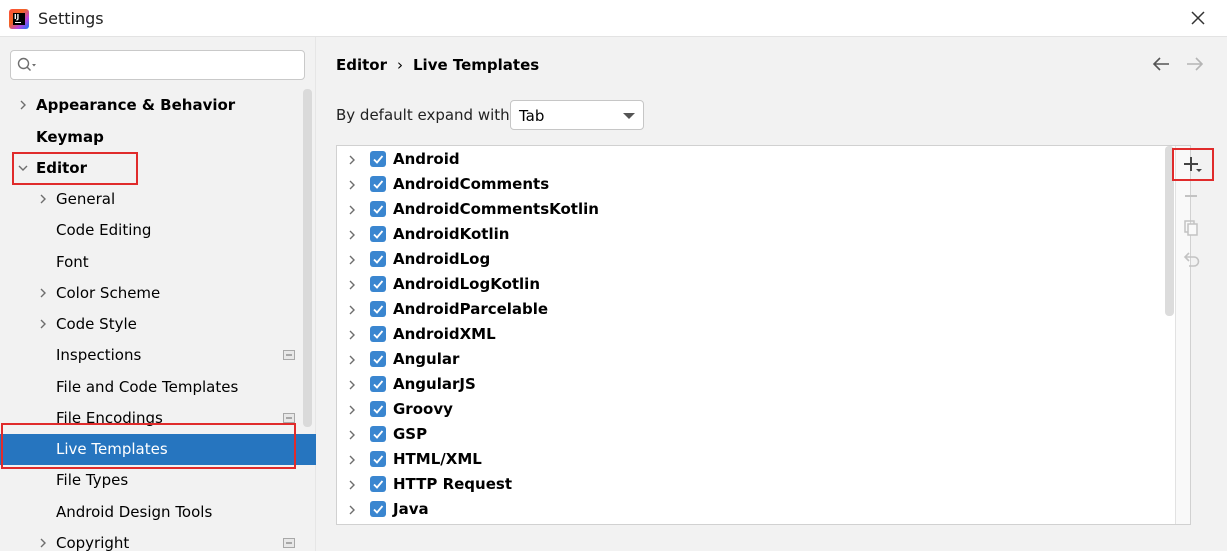 Image resolution: width=1227 pixels, height=551 pixels. I want to click on sidebar-item-label: Color Scheme, so click(108, 293).